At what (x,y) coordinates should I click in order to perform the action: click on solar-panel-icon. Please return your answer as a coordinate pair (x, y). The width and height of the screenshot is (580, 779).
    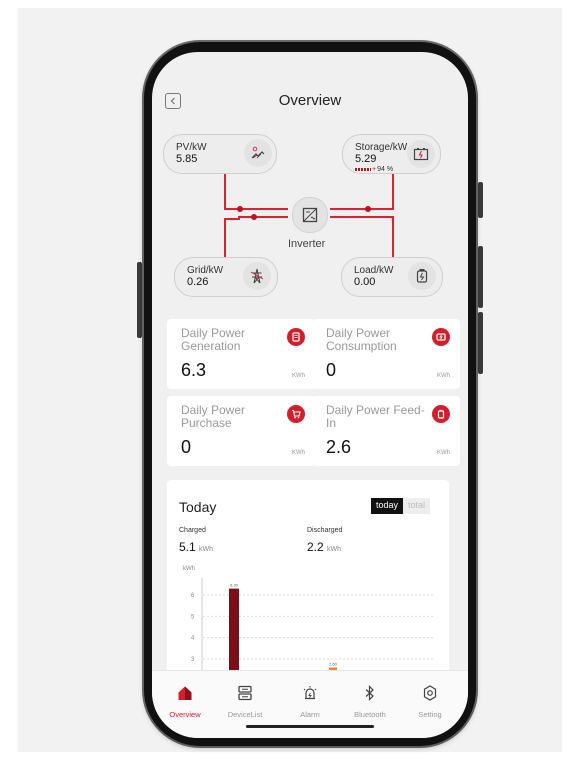
    Looking at the image, I should click on (258, 153).